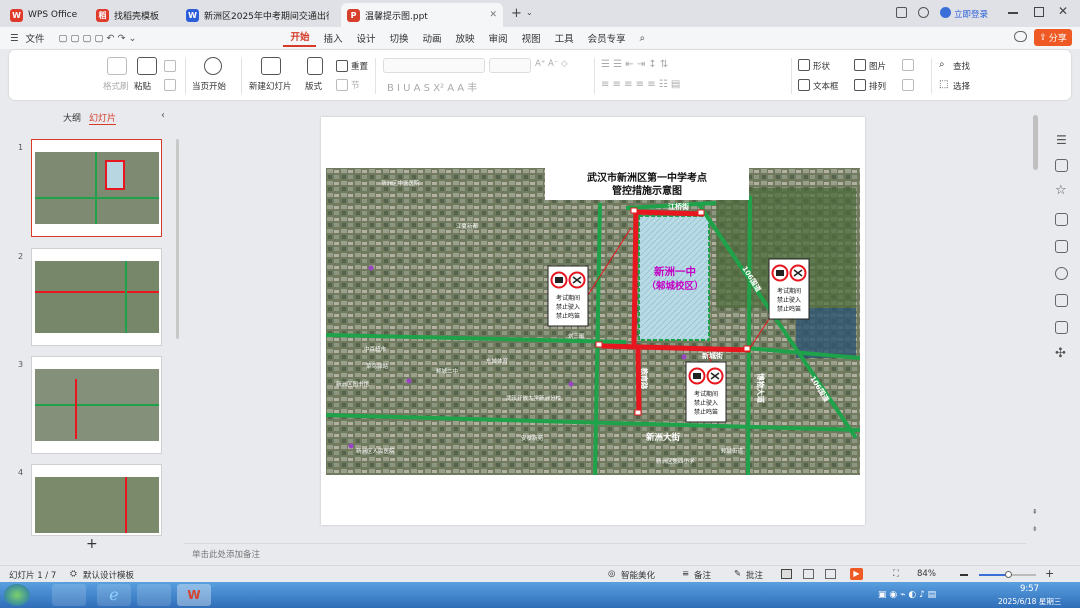 Image resolution: width=1080 pixels, height=608 pixels. I want to click on outline-tab: 大纲, so click(72, 117).